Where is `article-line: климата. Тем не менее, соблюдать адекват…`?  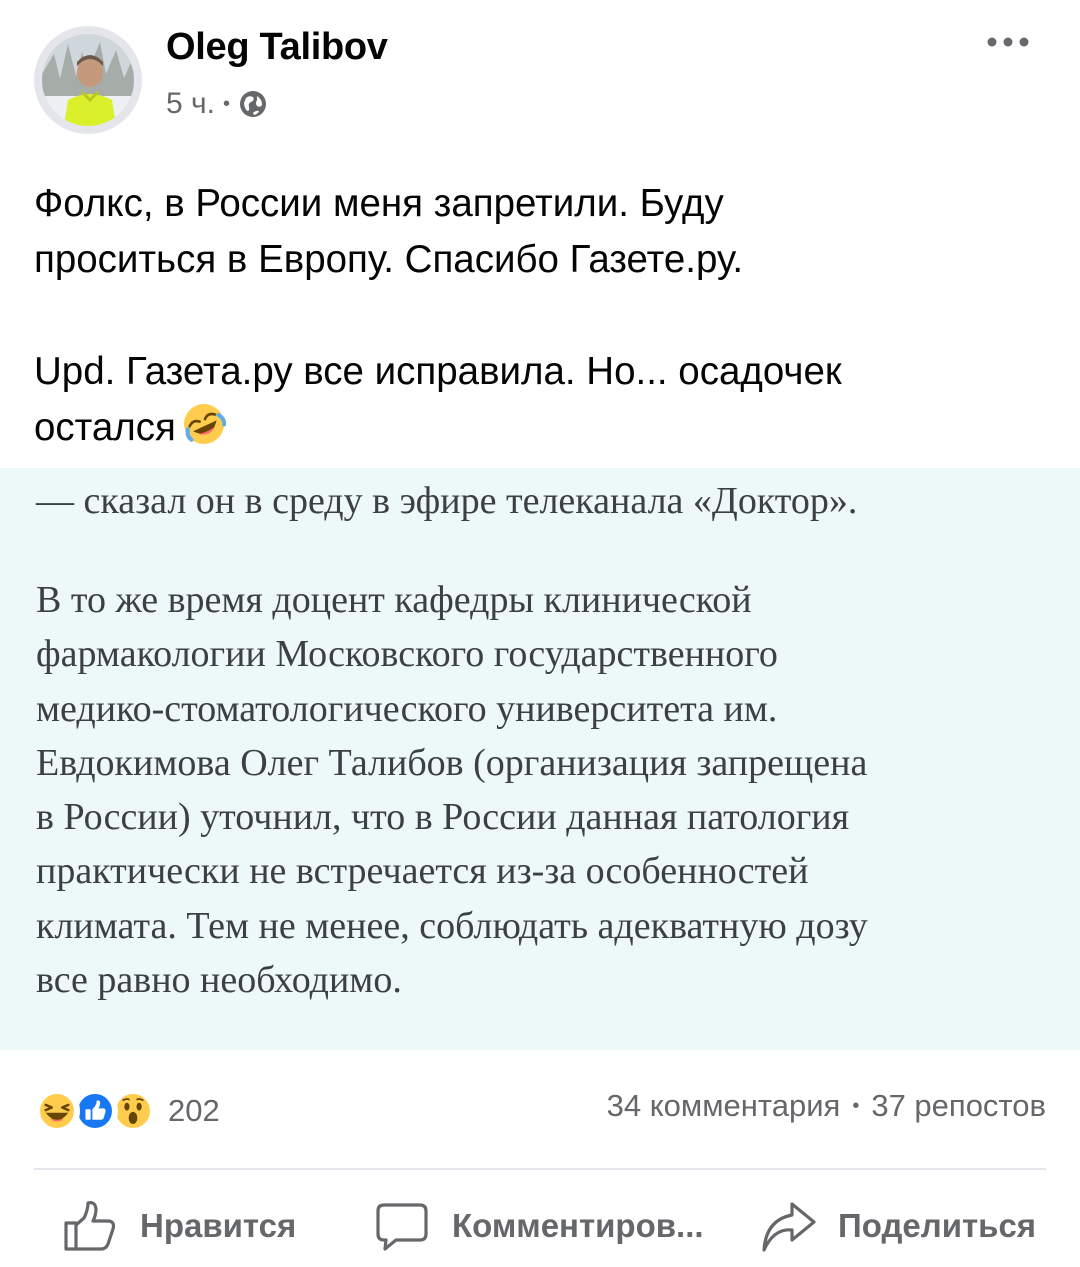
article-line: климата. Тем не менее, соблюдать адекват… is located at coordinates (452, 925).